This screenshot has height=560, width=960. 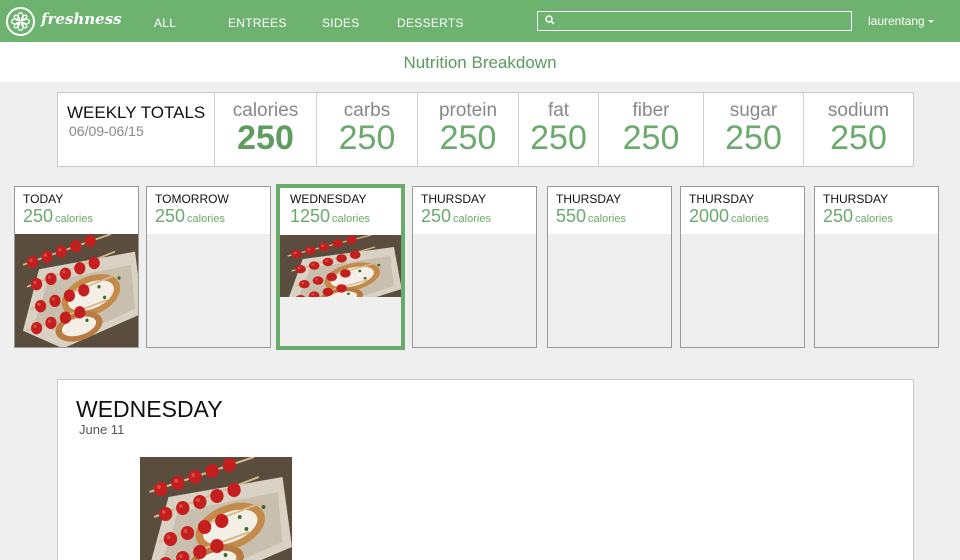 I want to click on day-calories: 1250 calories, so click(x=330, y=216).